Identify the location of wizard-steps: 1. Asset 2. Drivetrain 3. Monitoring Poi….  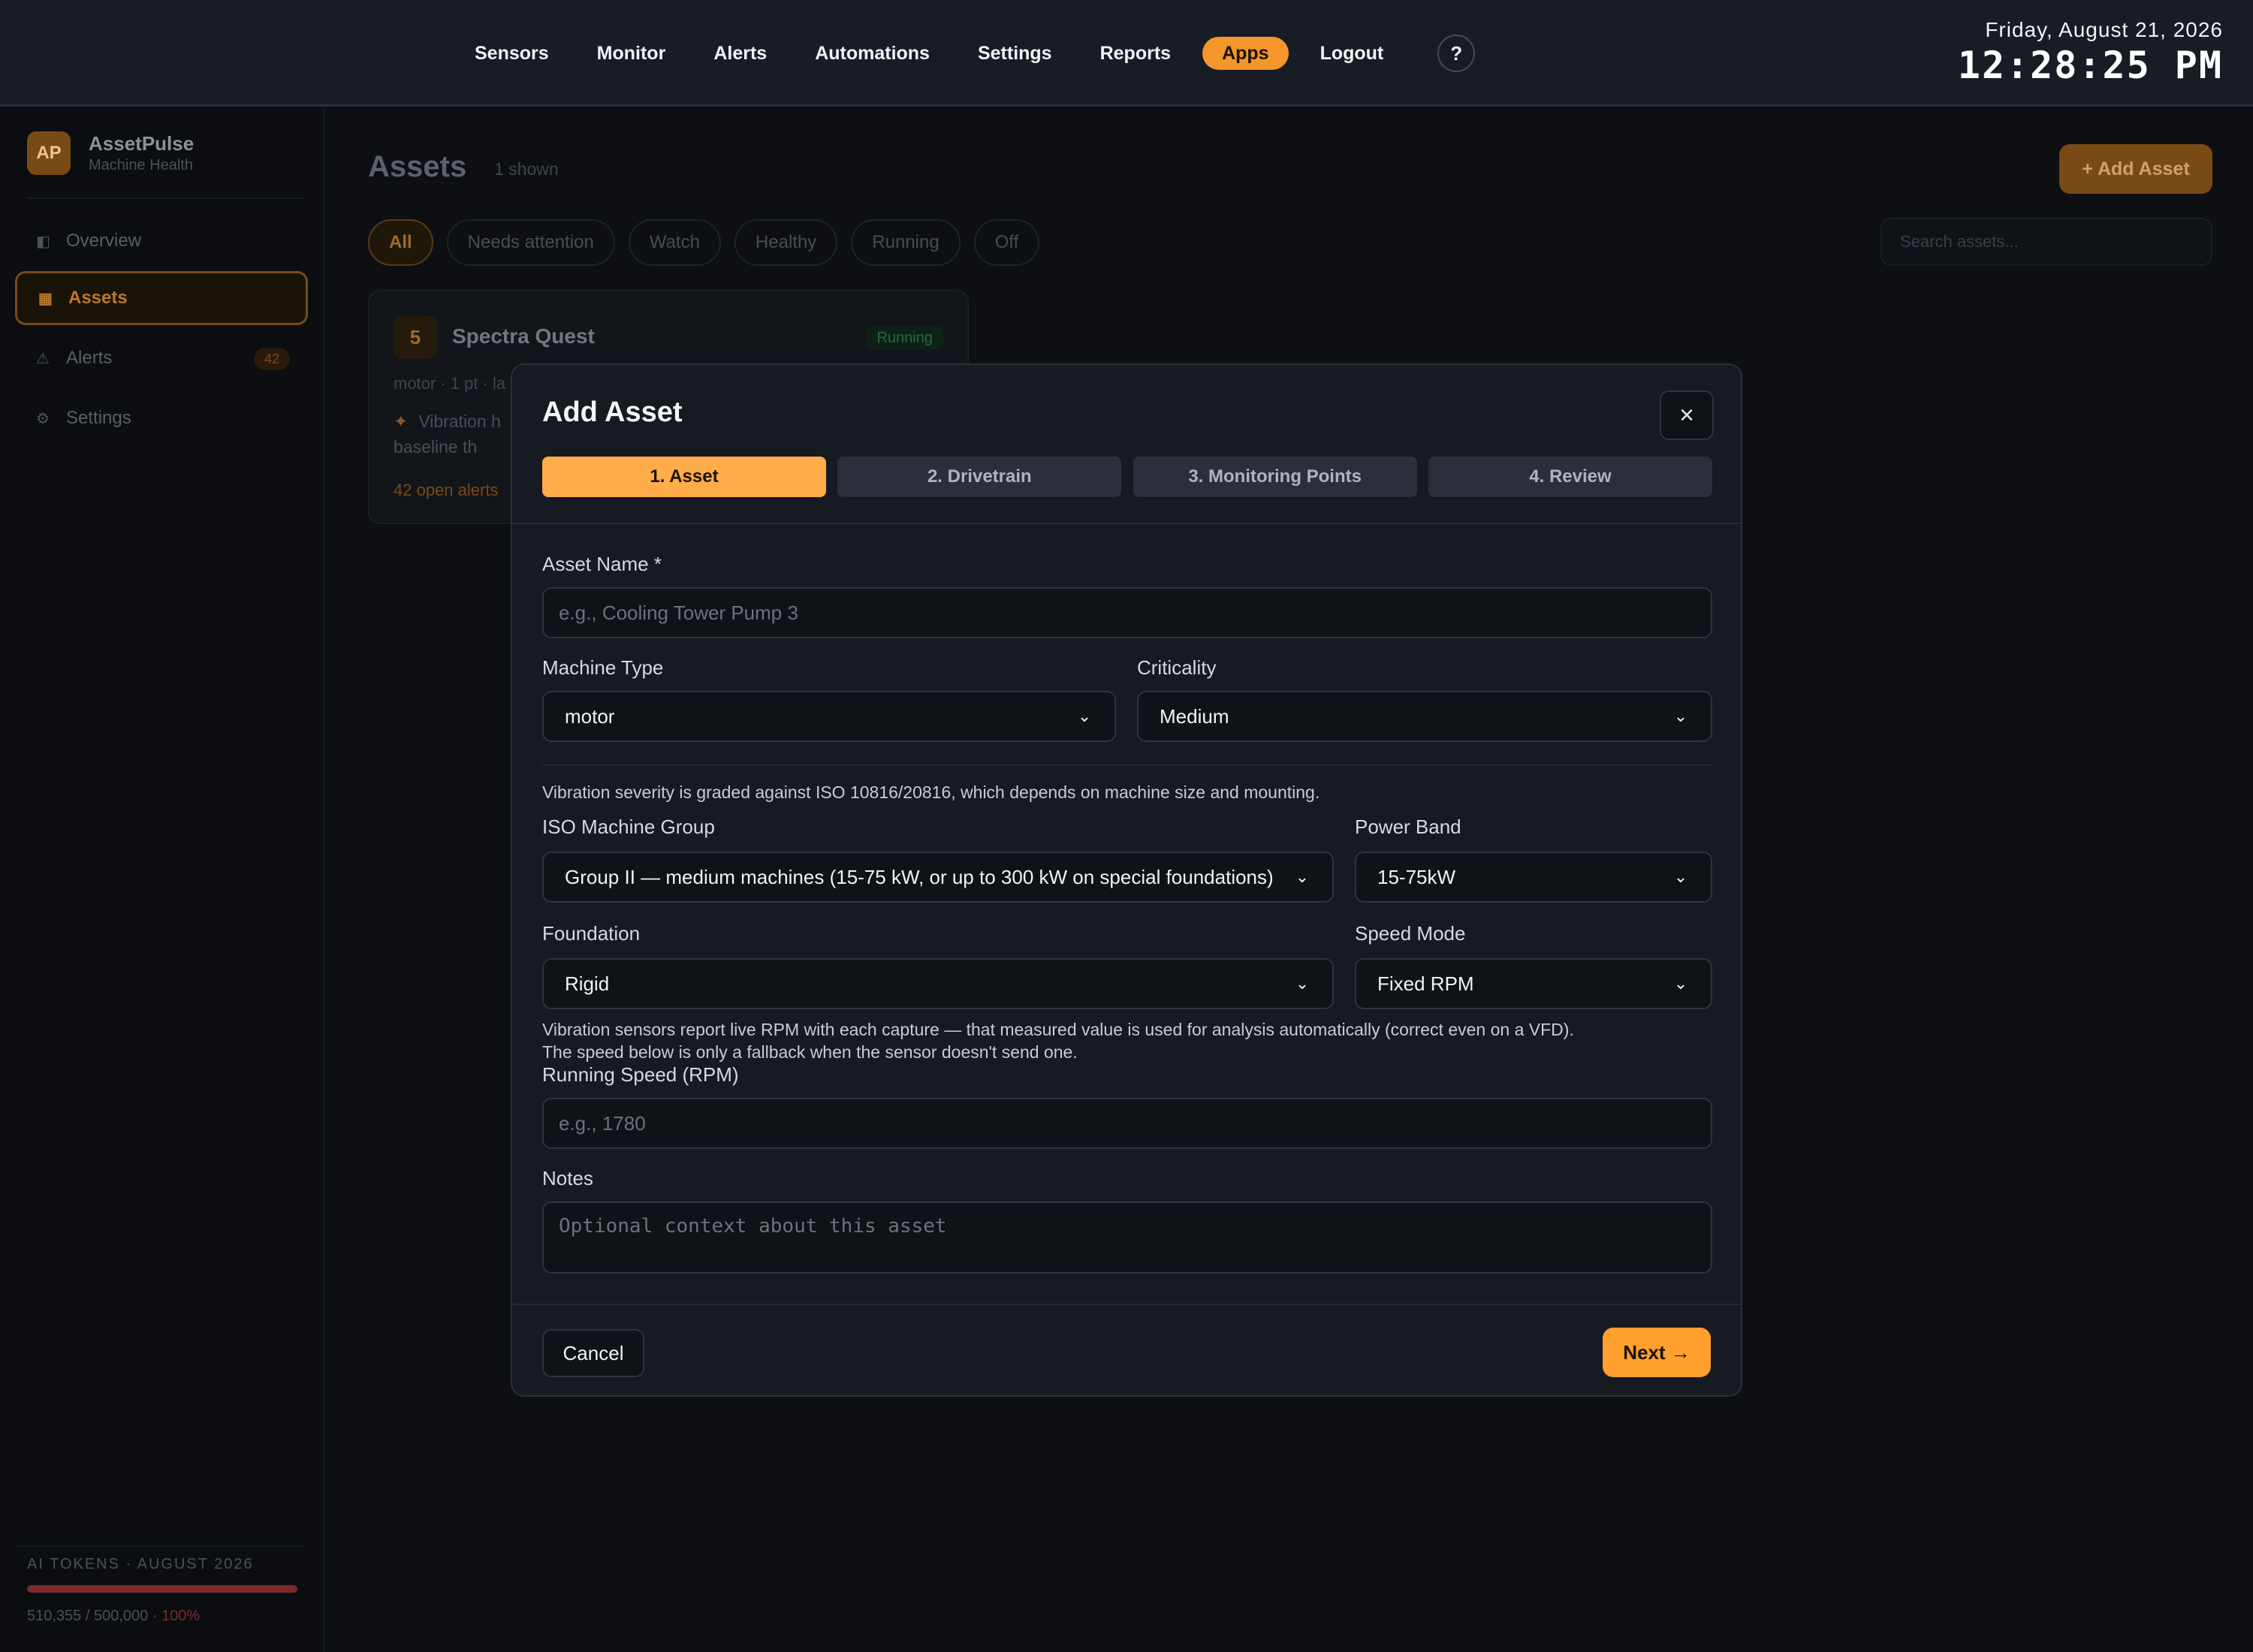
(1127, 477).